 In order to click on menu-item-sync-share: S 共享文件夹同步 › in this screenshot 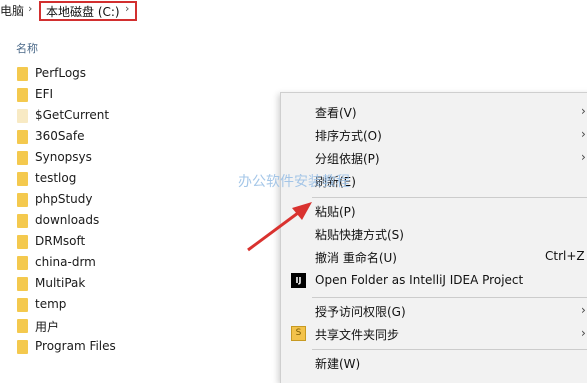, I will do `click(434, 334)`.